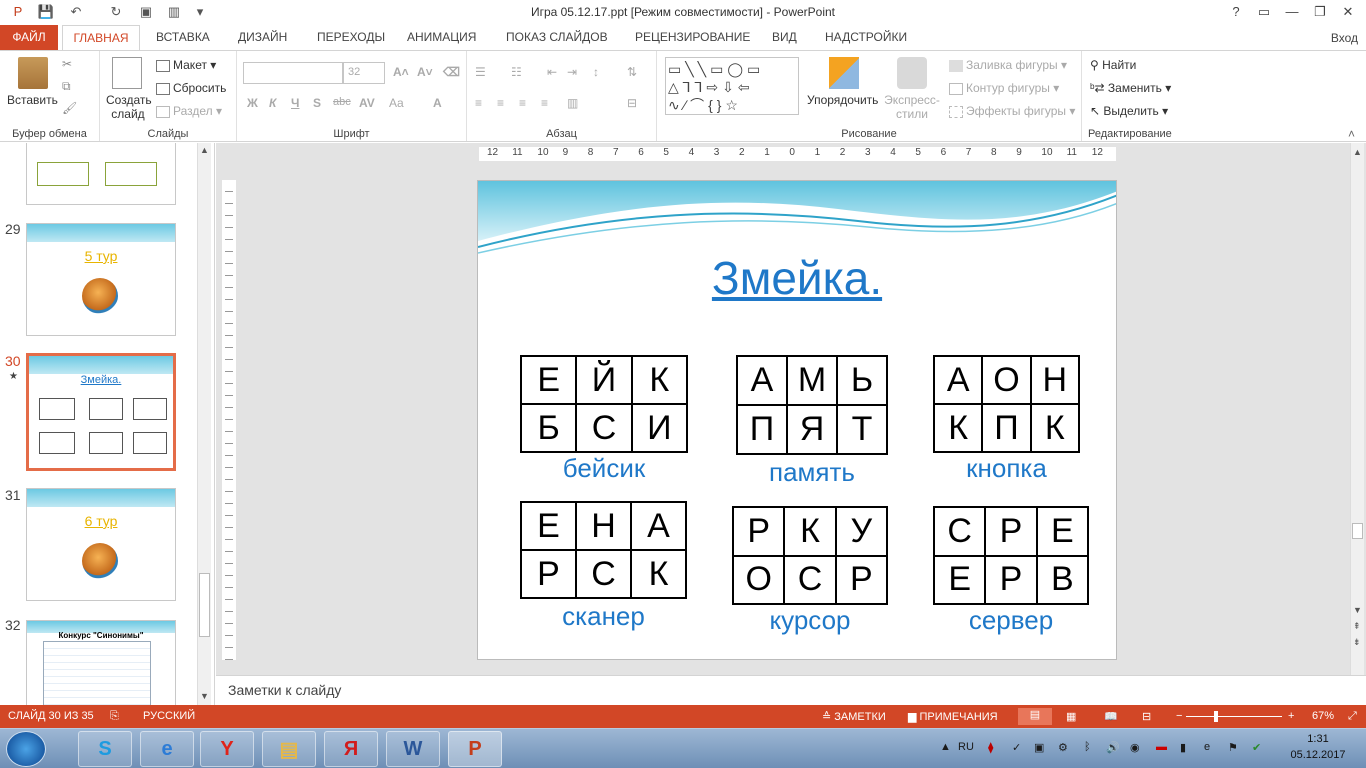 This screenshot has height=768, width=1366. I want to click on paste-icon, so click(33, 73).